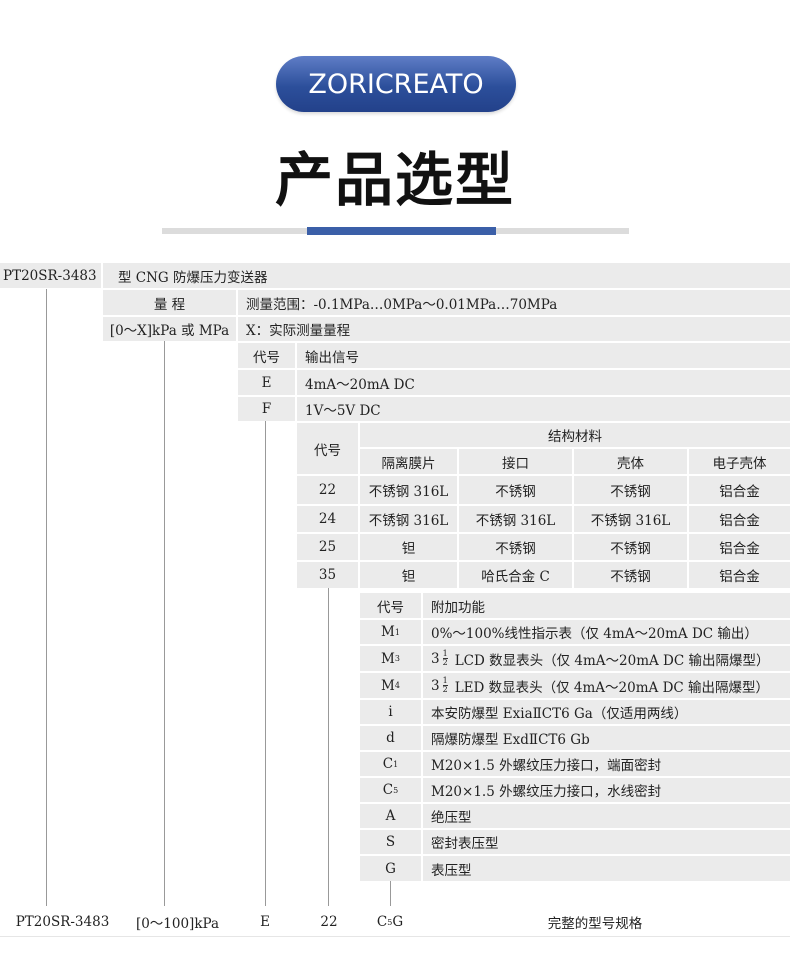 This screenshot has width=790, height=974. What do you see at coordinates (606, 790) in the screenshot?
I see `function-desc-cell: M20×1.5 外螺纹压力接口，水线密封` at bounding box center [606, 790].